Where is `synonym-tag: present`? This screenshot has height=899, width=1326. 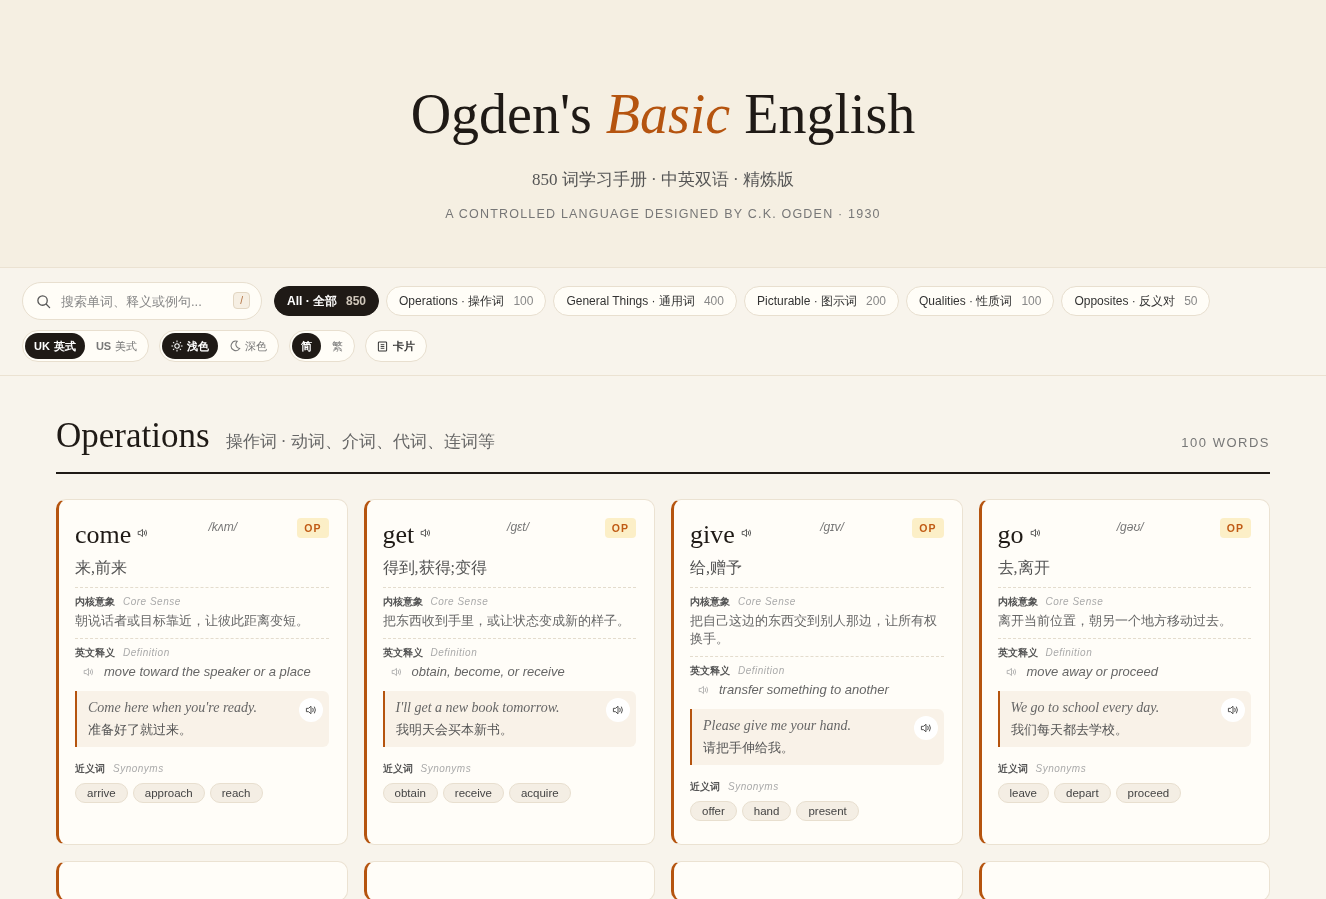
synonym-tag: present is located at coordinates (827, 811).